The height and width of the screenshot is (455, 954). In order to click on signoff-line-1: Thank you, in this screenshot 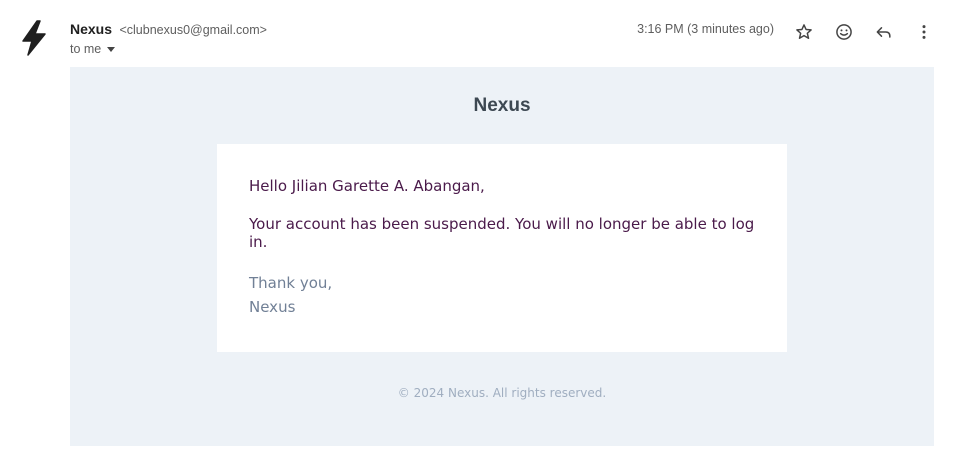, I will do `click(291, 283)`.